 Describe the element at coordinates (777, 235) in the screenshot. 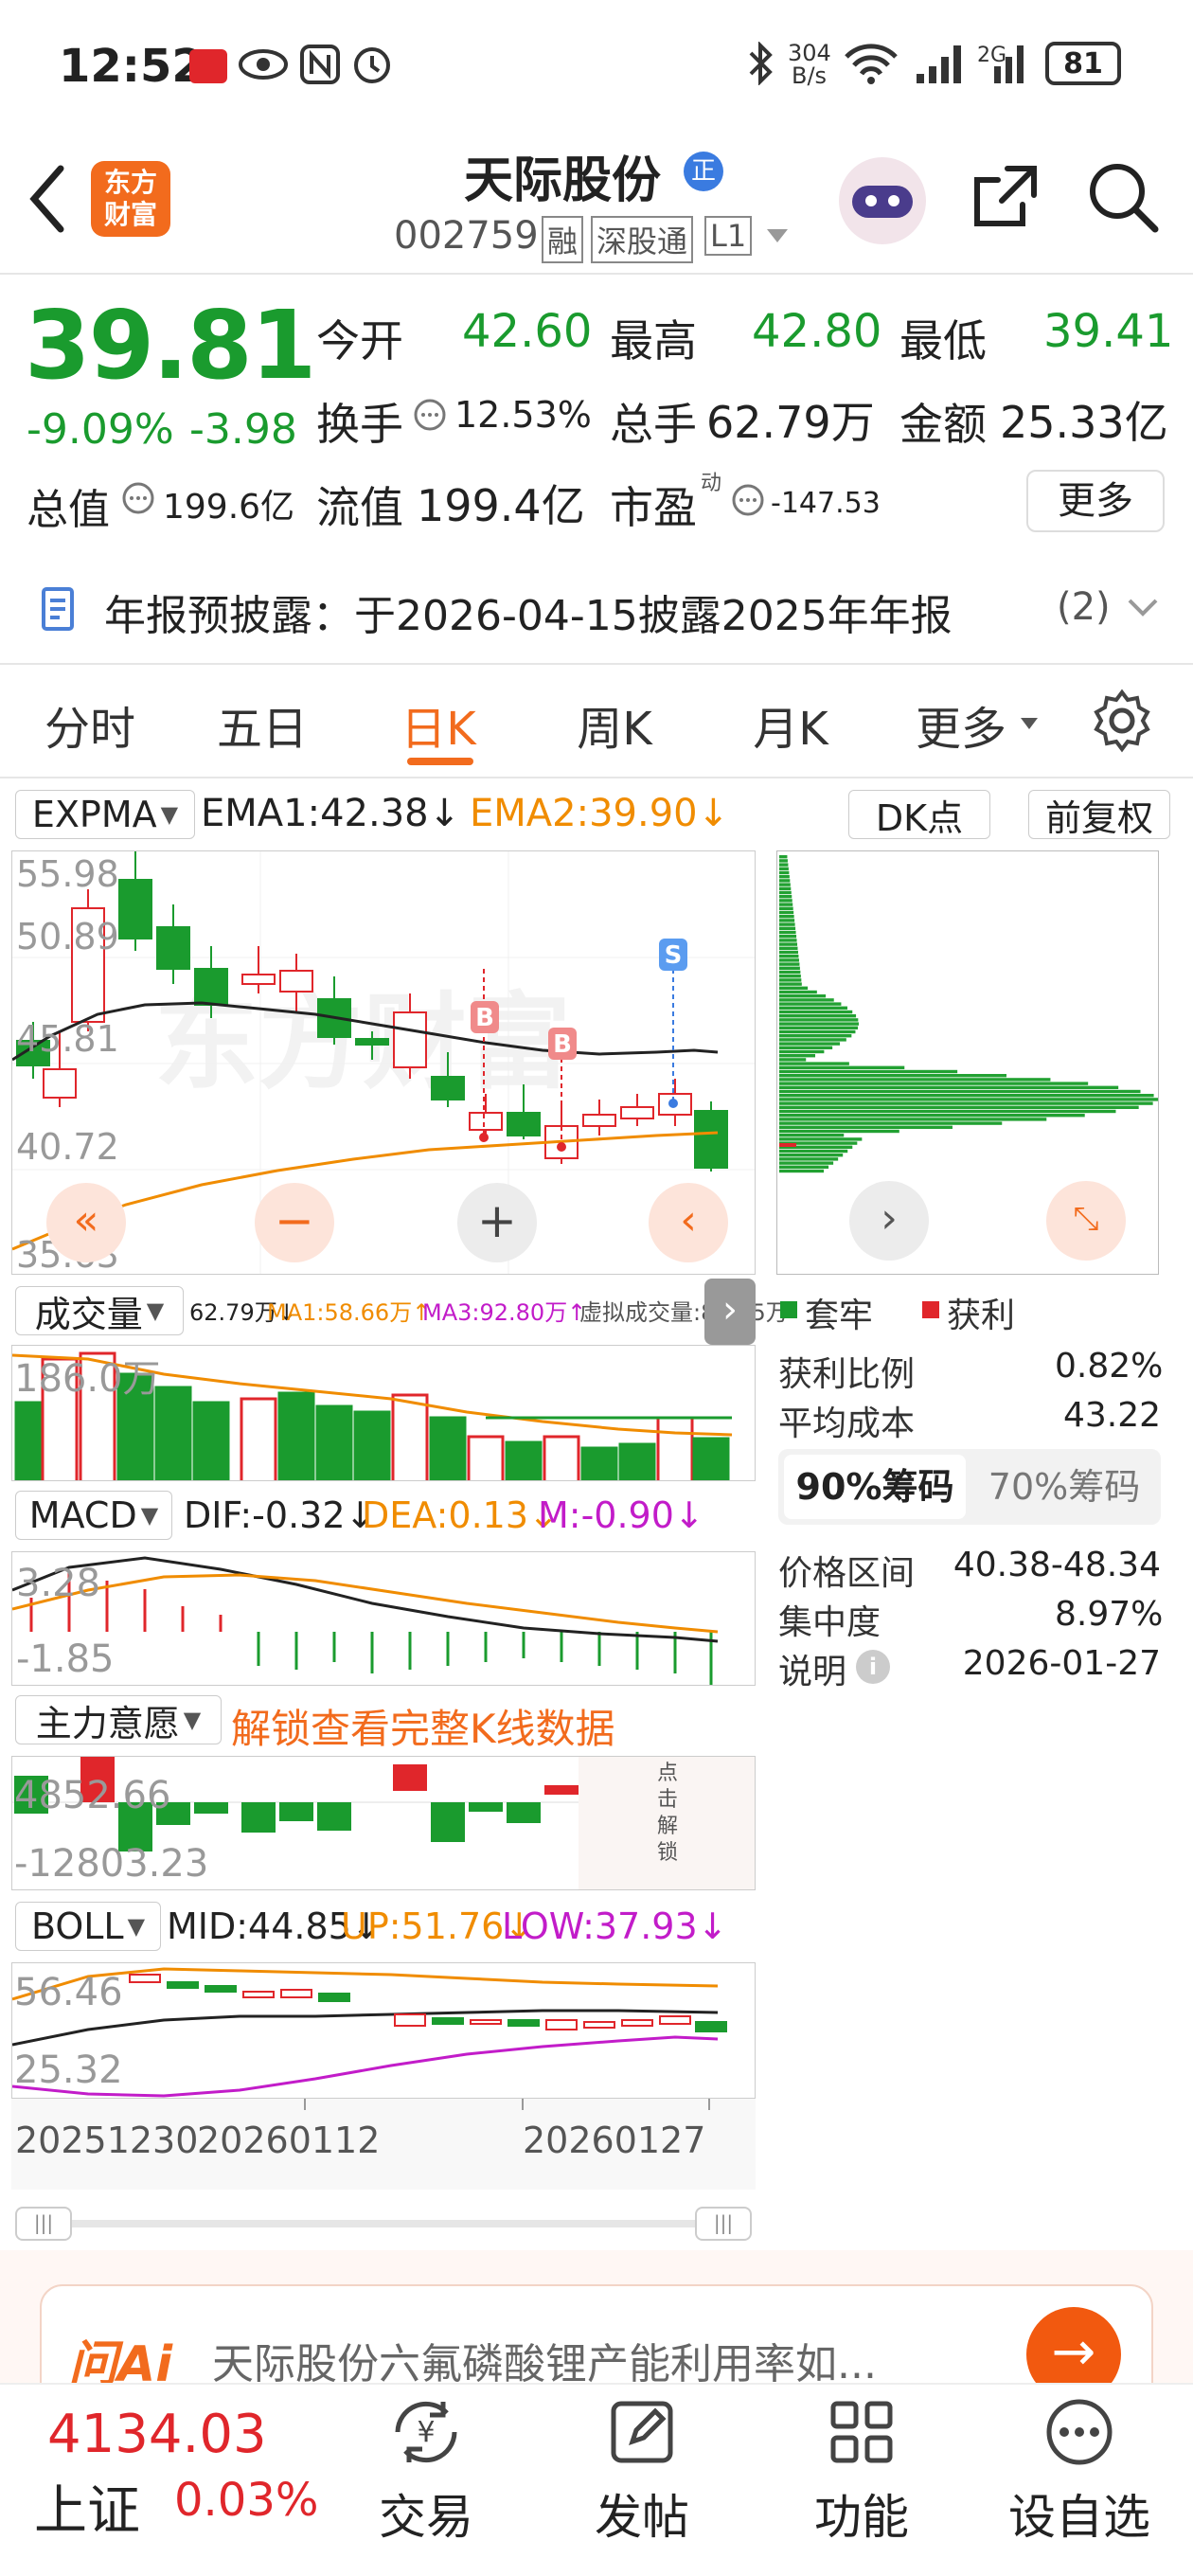

I see `tag-dropdown-icon` at that location.